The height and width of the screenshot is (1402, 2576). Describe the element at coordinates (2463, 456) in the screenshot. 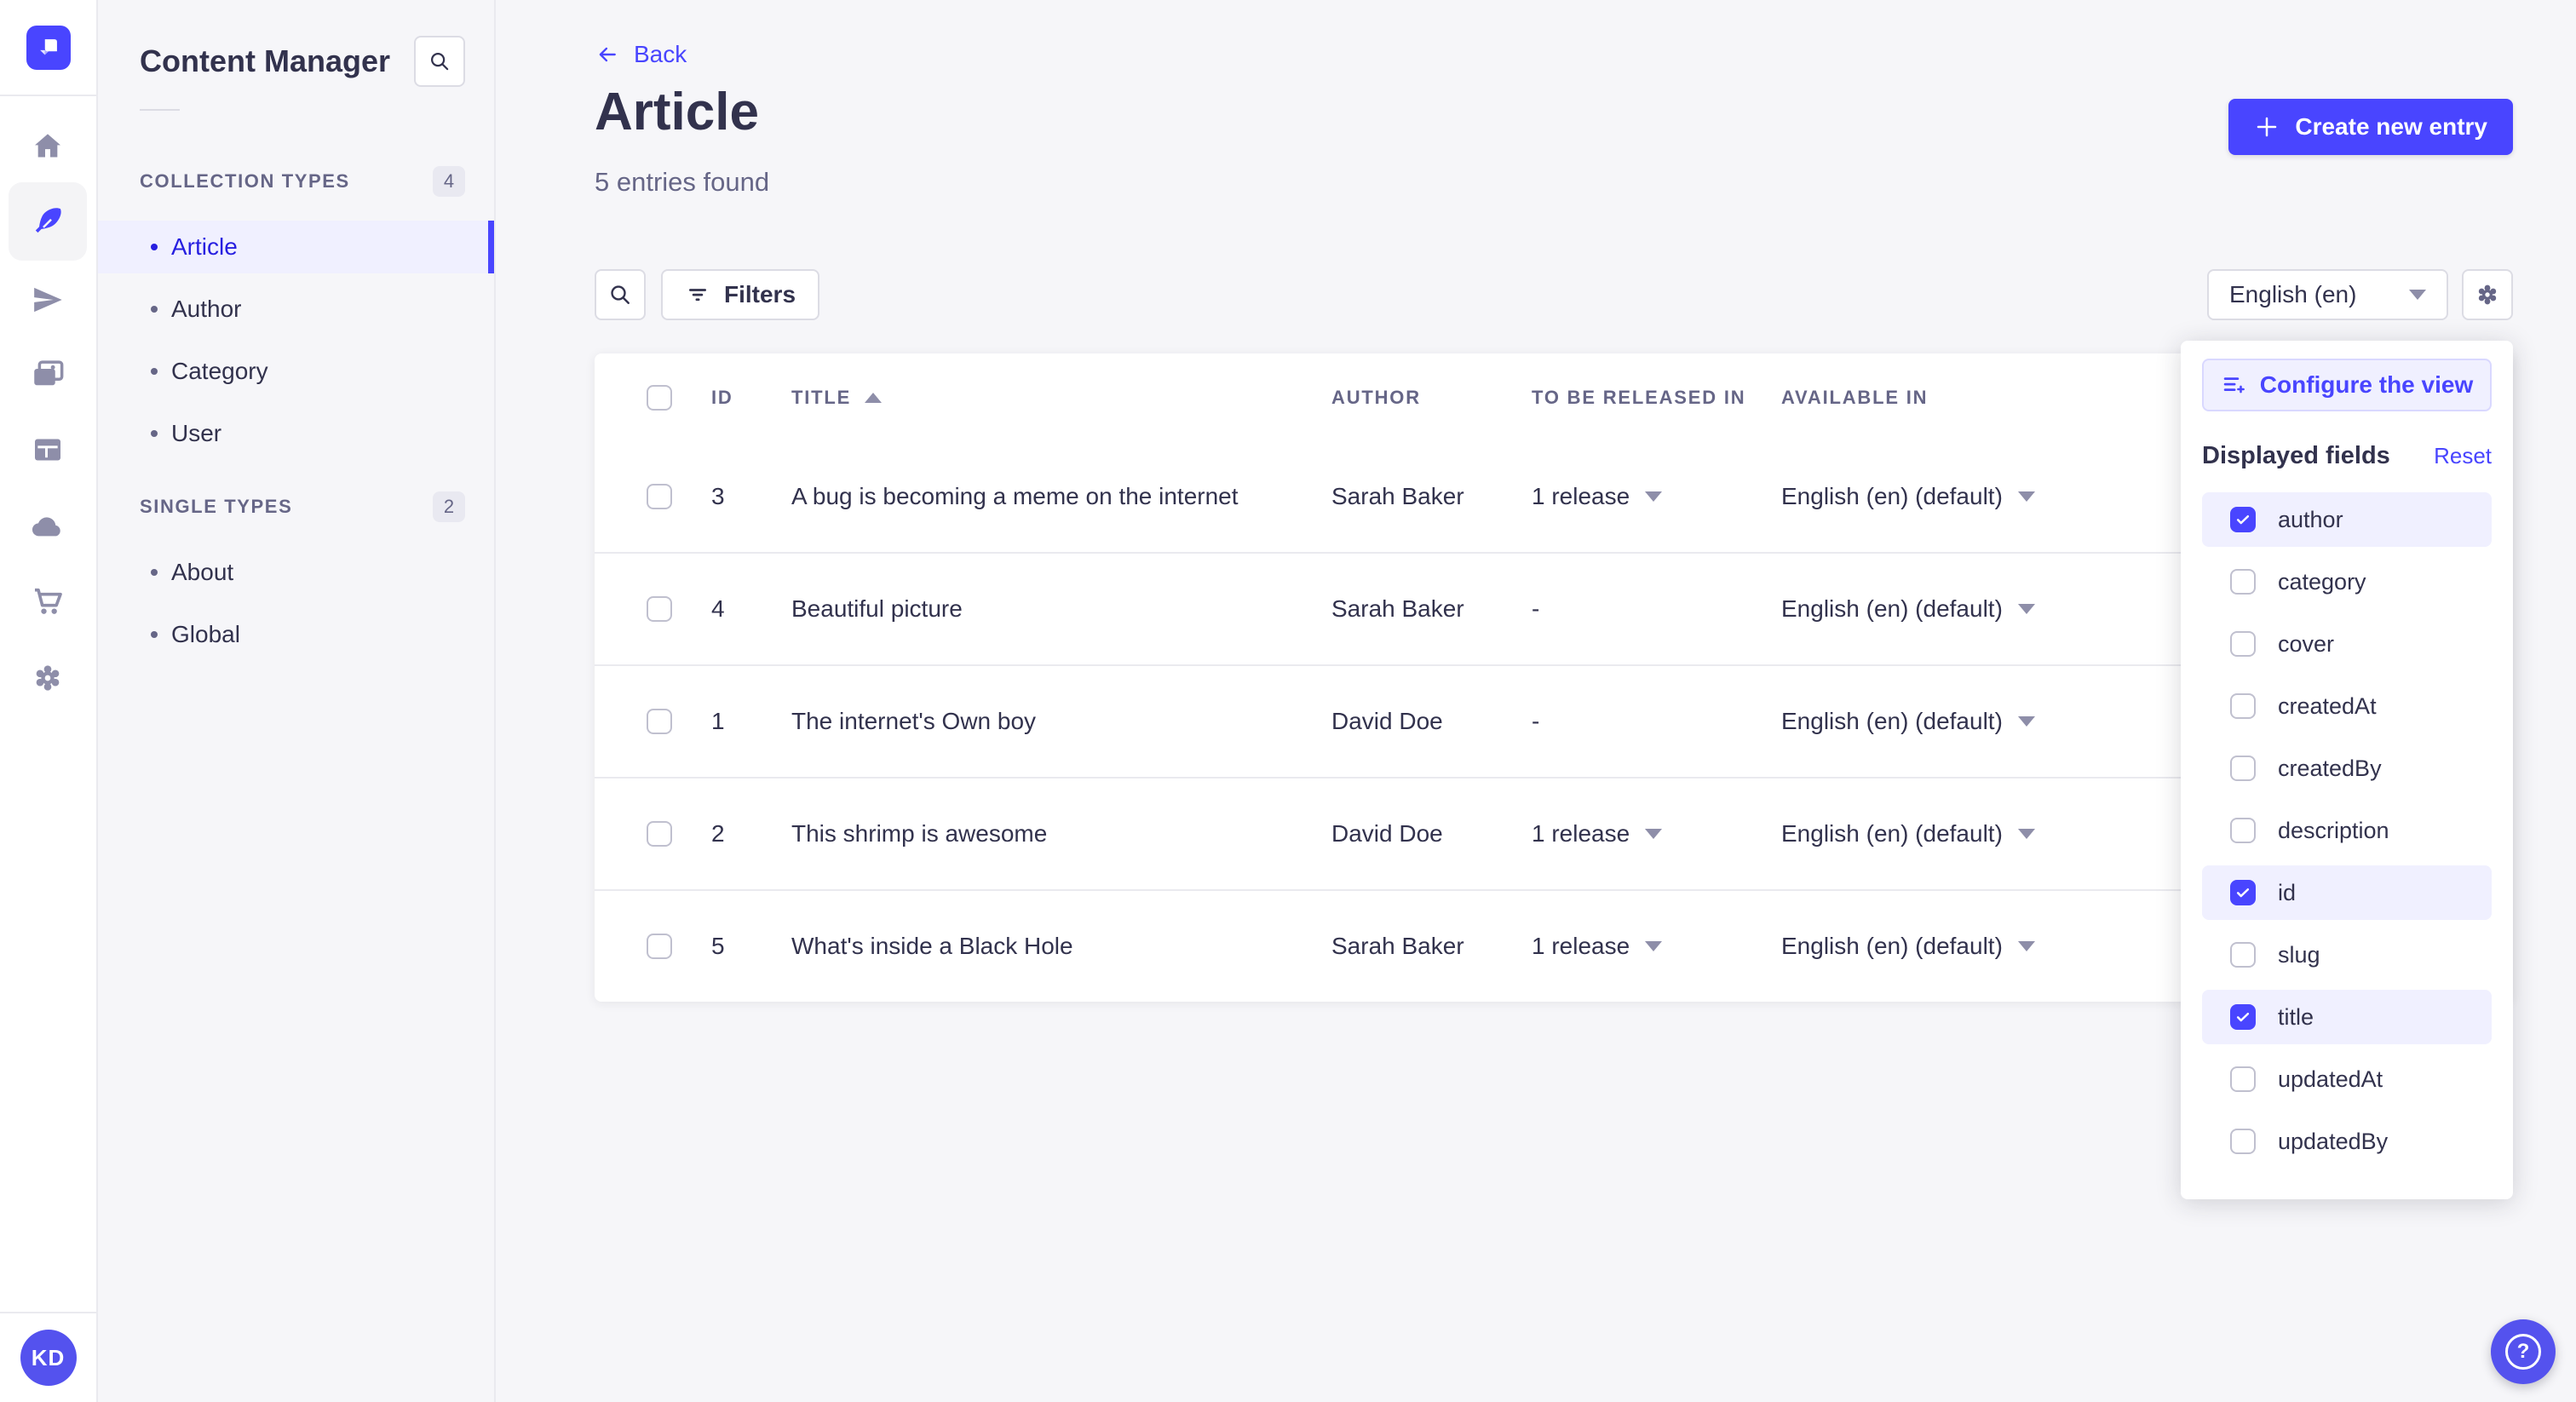

I see `reset-link: Reset` at that location.